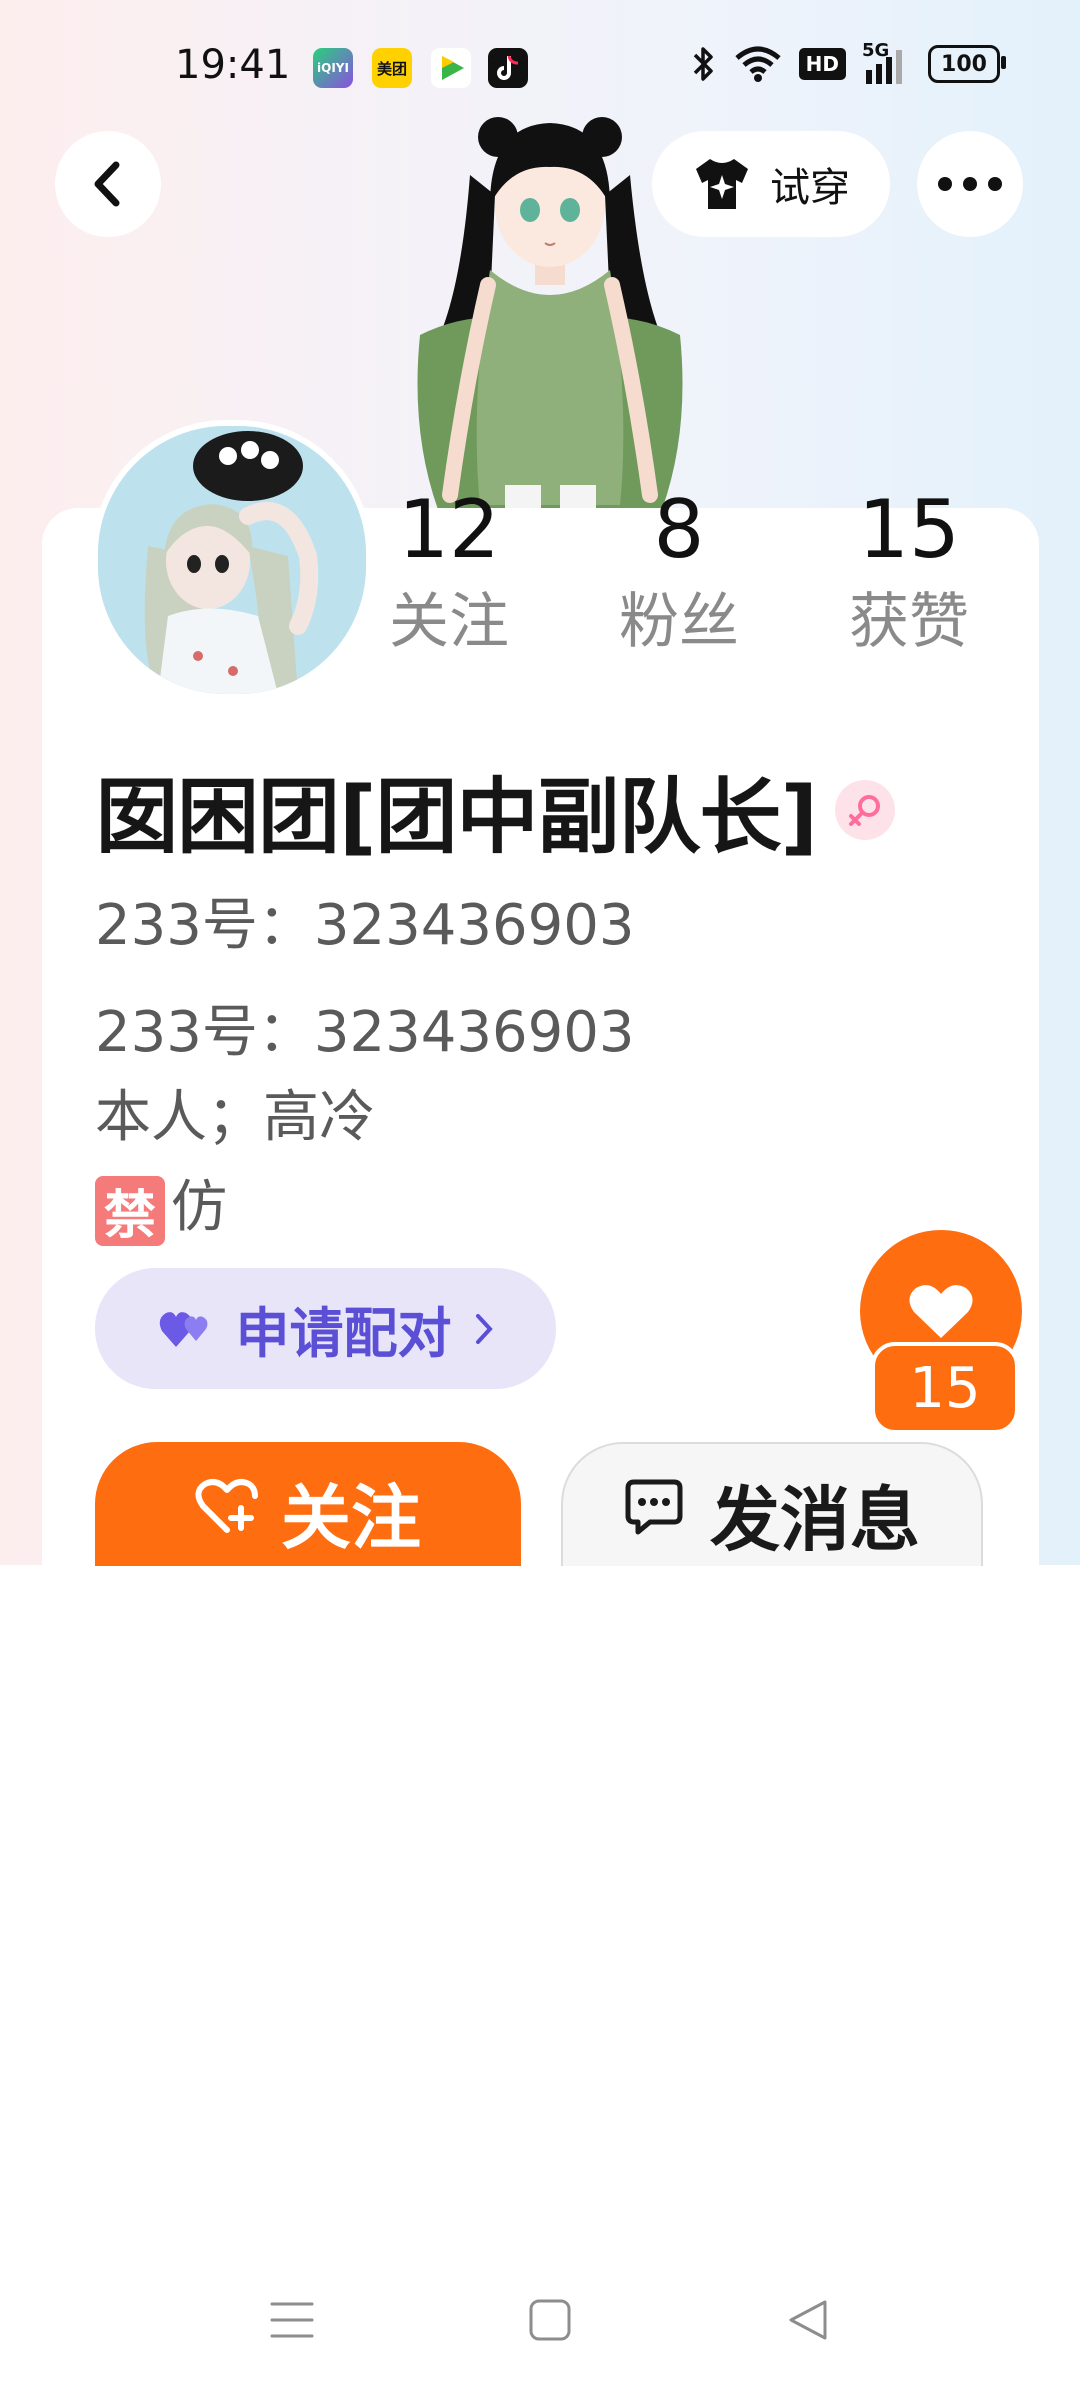  I want to click on back-button, so click(108, 184).